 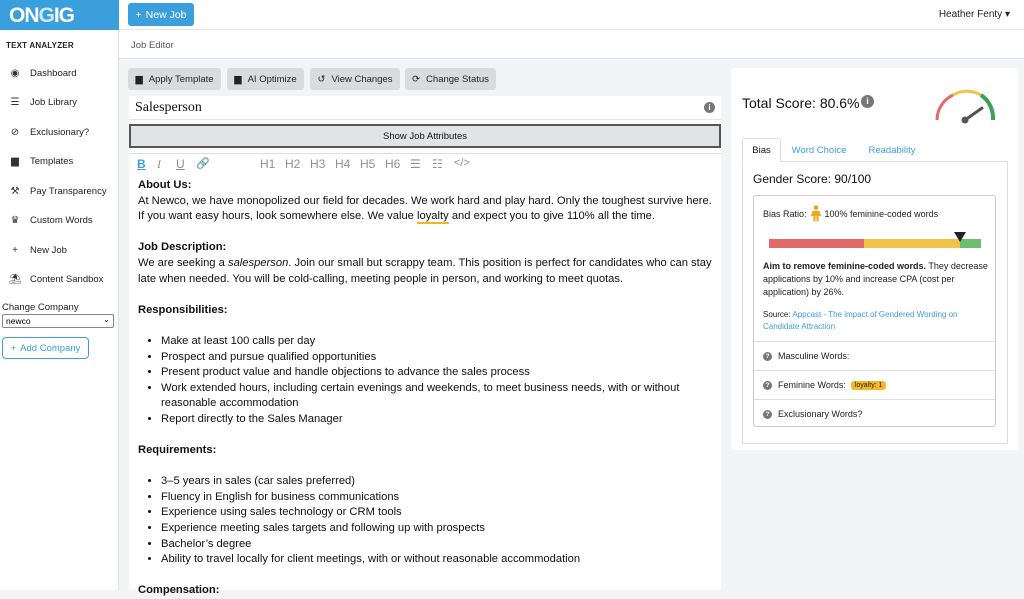 What do you see at coordinates (68, 191) in the screenshot?
I see `sidebar-item-label: Pay Transparency` at bounding box center [68, 191].